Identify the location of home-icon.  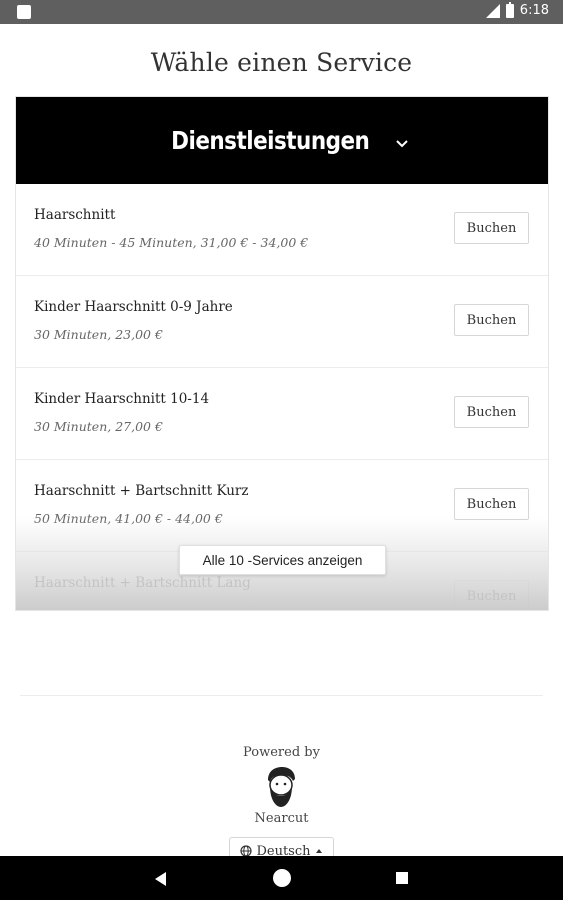
(282, 878).